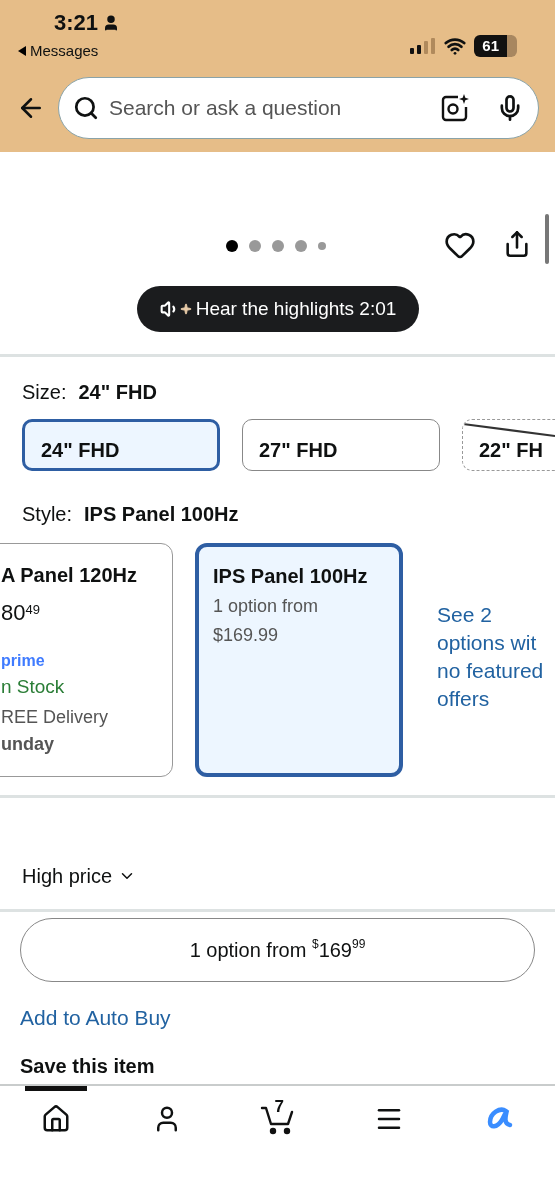 Image resolution: width=555 pixels, height=1200 pixels. What do you see at coordinates (266, 606) in the screenshot?
I see `option-summary-line: 1 option from` at bounding box center [266, 606].